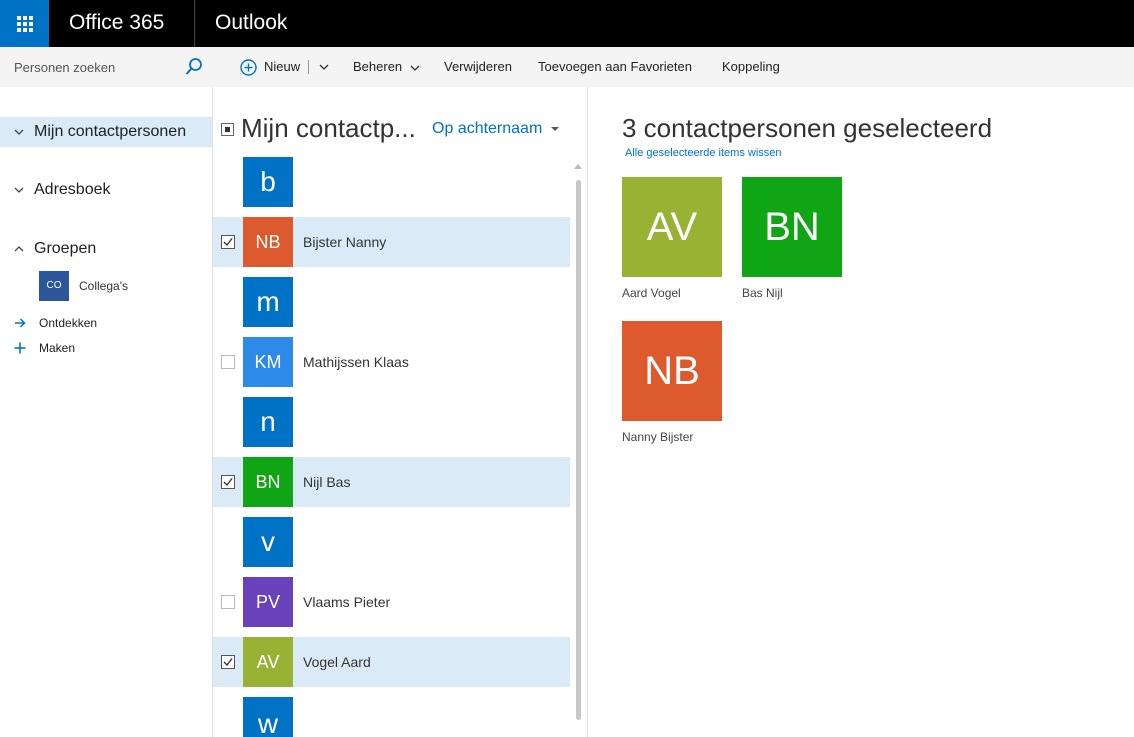 The image size is (1134, 737). I want to click on contact-name: Vlaams Pieter, so click(346, 602).